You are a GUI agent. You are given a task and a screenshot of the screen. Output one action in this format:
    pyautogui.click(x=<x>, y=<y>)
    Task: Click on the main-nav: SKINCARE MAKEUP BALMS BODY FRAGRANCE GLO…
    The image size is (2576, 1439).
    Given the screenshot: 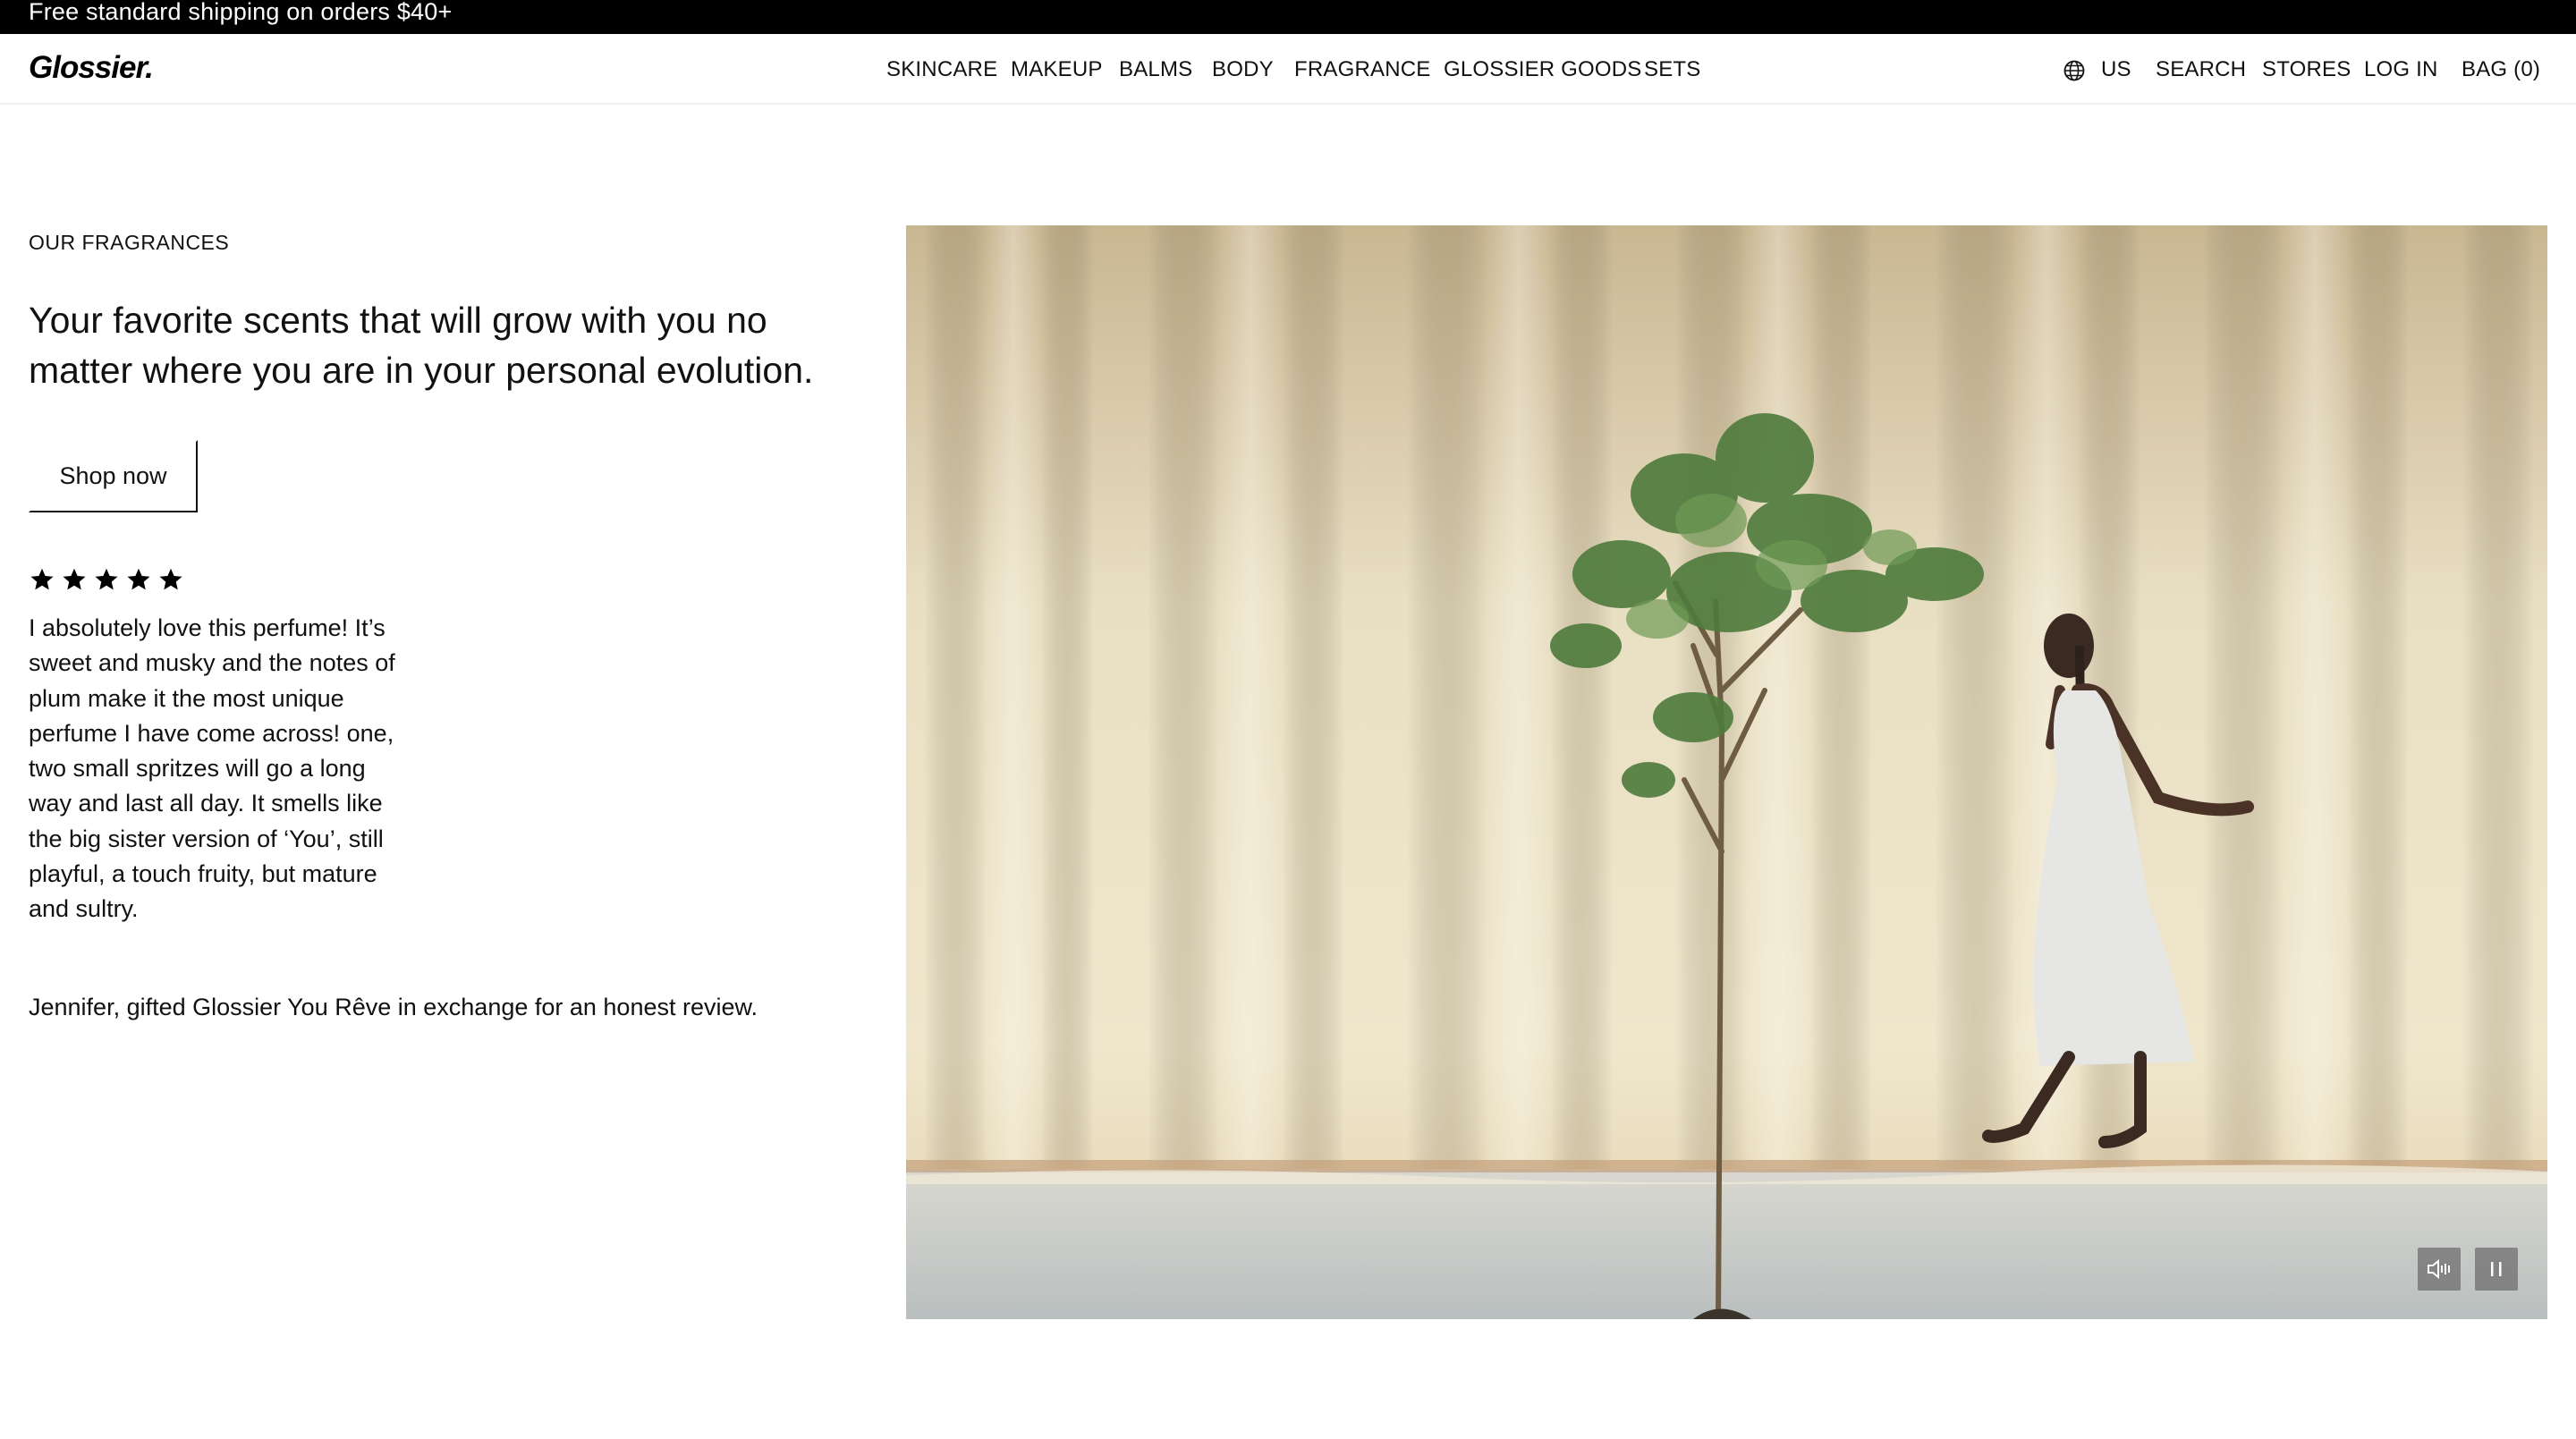 What is the action you would take?
    pyautogui.click(x=1288, y=69)
    